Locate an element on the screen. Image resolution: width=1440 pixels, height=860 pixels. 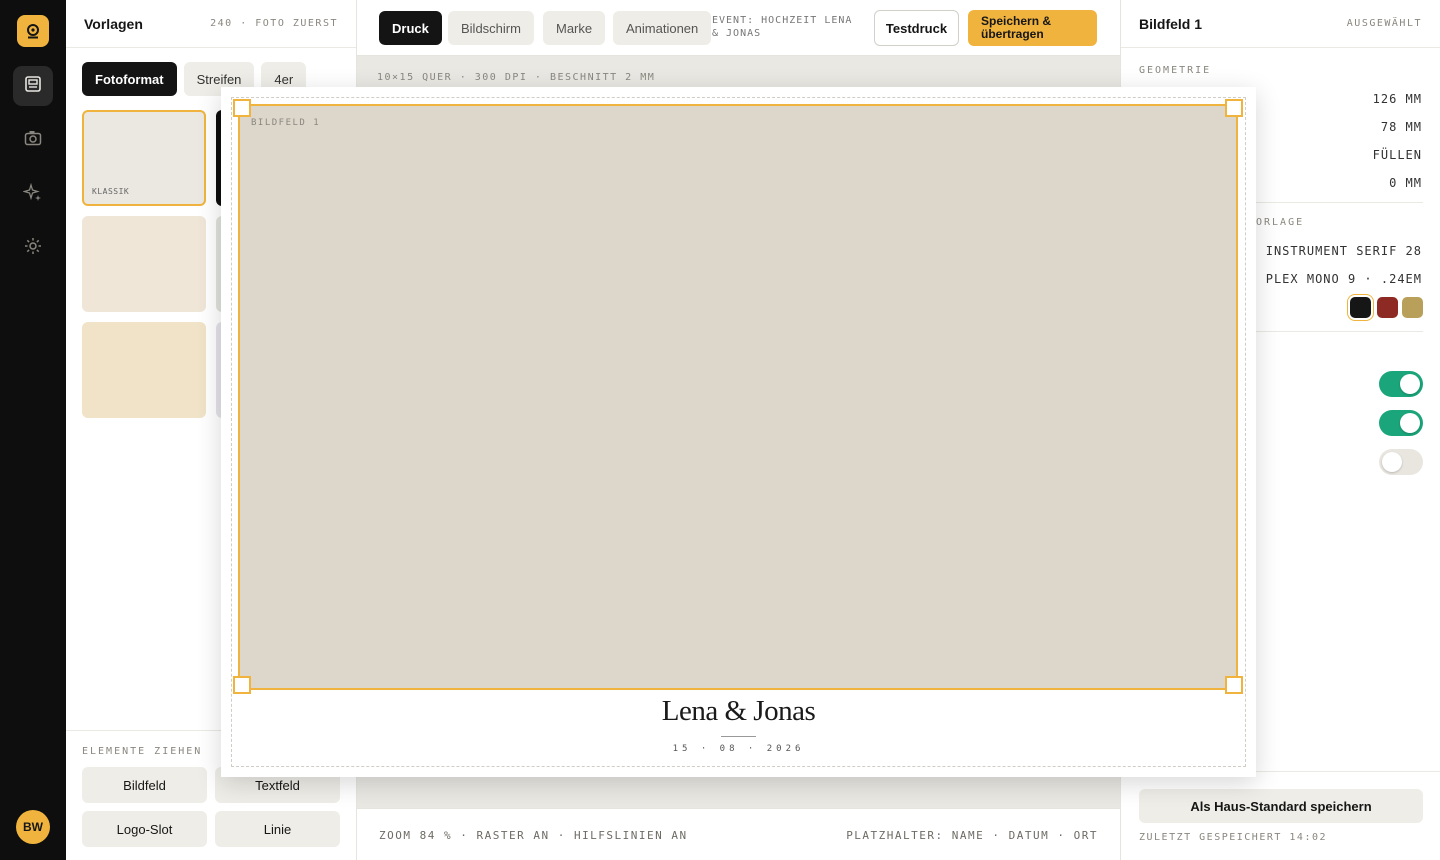
tab-animationen: Animationen is located at coordinates (662, 28).